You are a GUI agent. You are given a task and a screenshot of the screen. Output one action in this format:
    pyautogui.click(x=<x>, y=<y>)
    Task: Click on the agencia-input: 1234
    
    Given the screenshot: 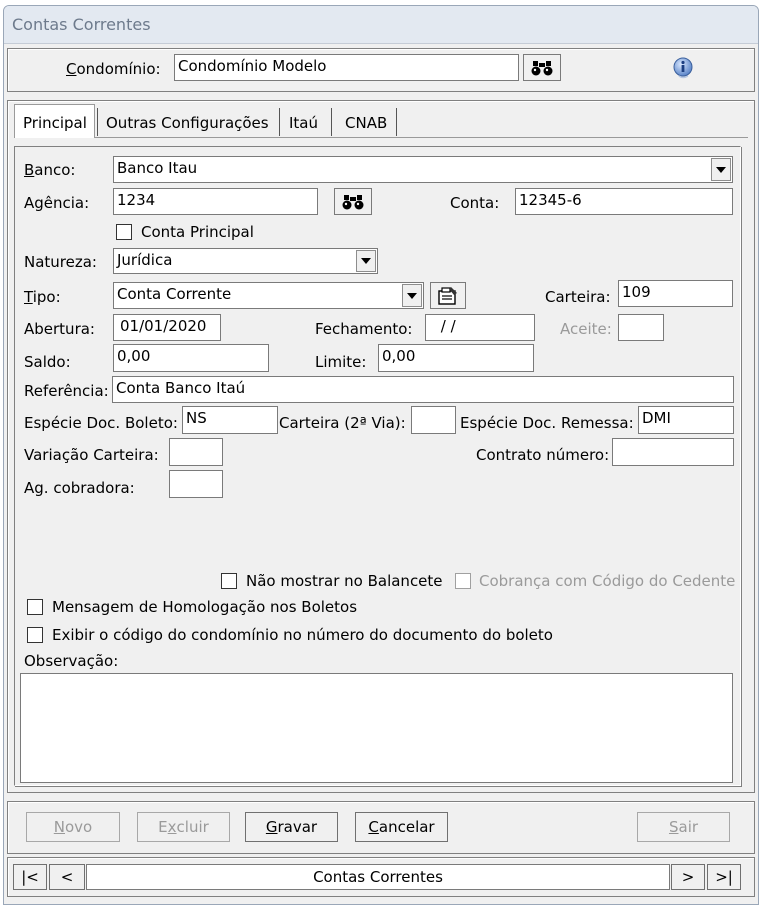 What is the action you would take?
    pyautogui.click(x=215, y=201)
    